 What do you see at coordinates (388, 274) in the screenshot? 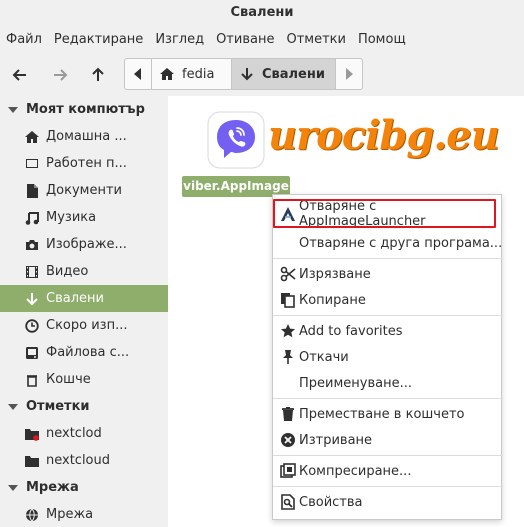
I see `menu-item-cut: Изрязване` at bounding box center [388, 274].